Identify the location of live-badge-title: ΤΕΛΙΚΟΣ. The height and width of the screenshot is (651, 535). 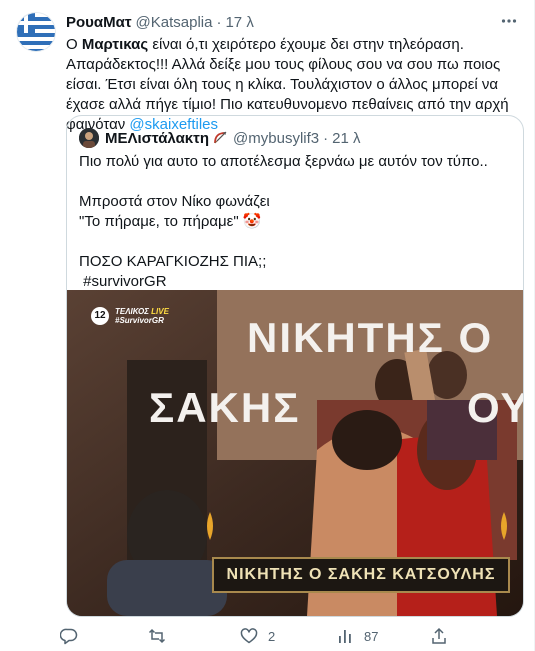
(132, 311).